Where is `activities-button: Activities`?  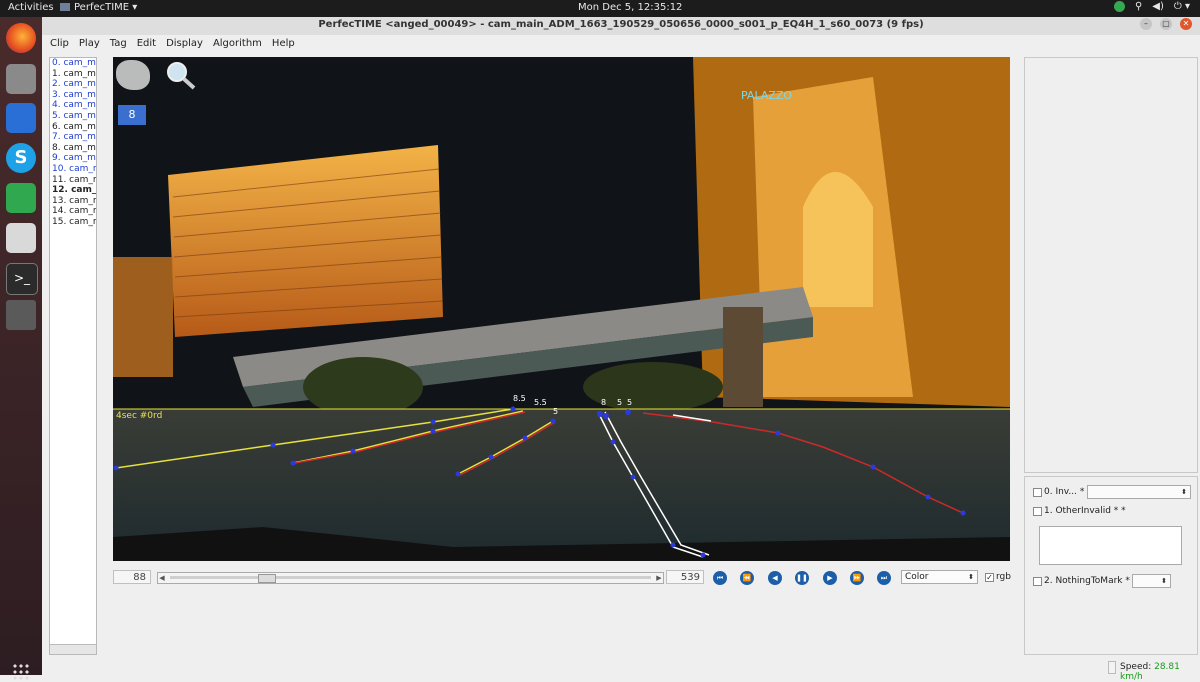 activities-button: Activities is located at coordinates (31, 7).